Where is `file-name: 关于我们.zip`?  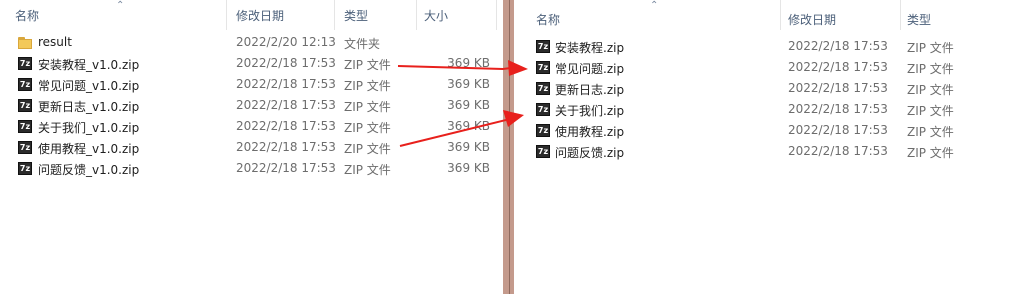
file-name: 关于我们.zip is located at coordinates (590, 111).